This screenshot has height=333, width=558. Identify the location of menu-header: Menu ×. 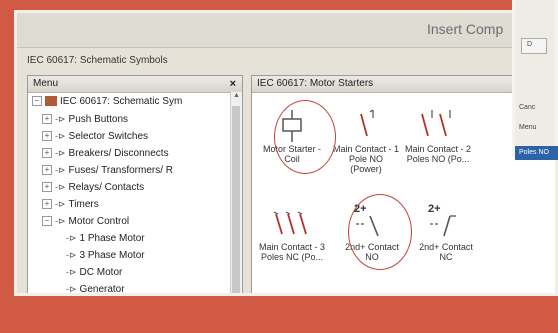
(135, 84).